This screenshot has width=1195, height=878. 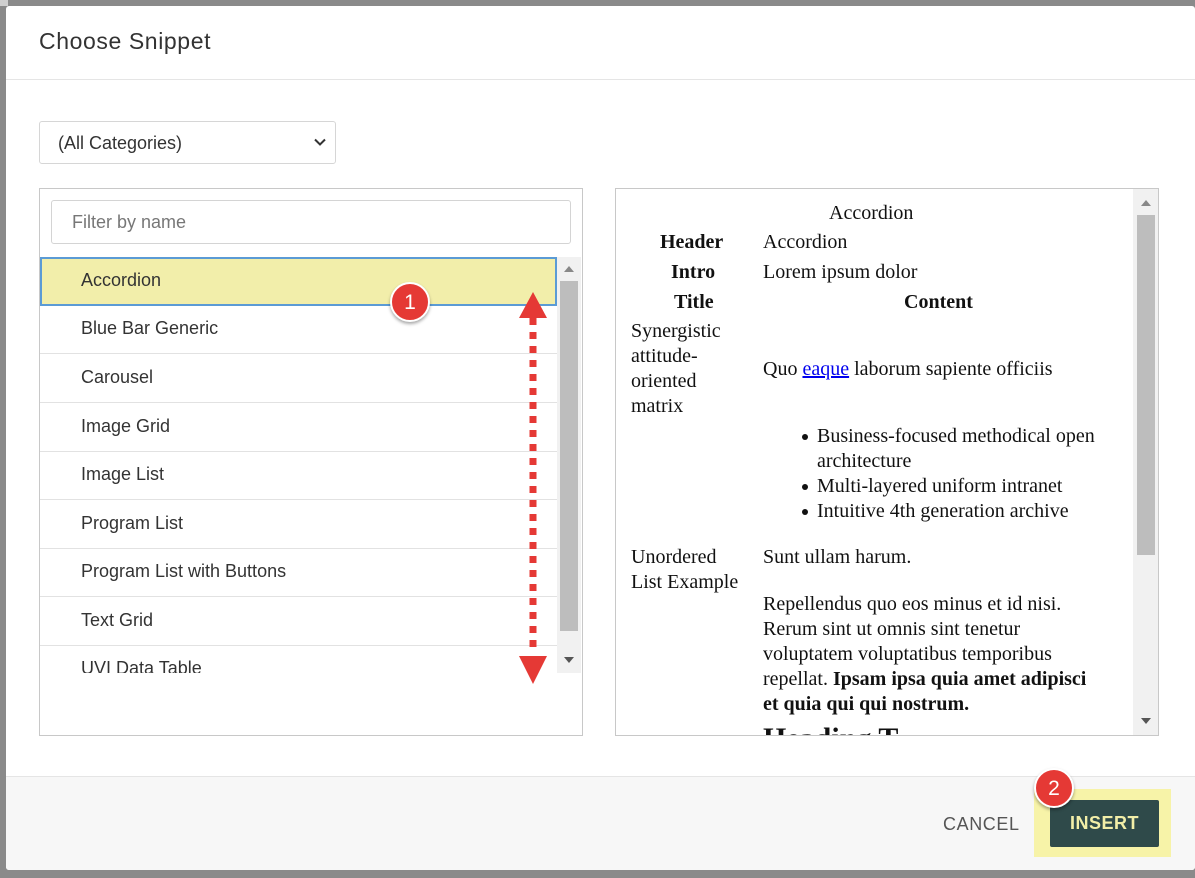 I want to click on list-item-label: Program List with Buttons, so click(x=184, y=571).